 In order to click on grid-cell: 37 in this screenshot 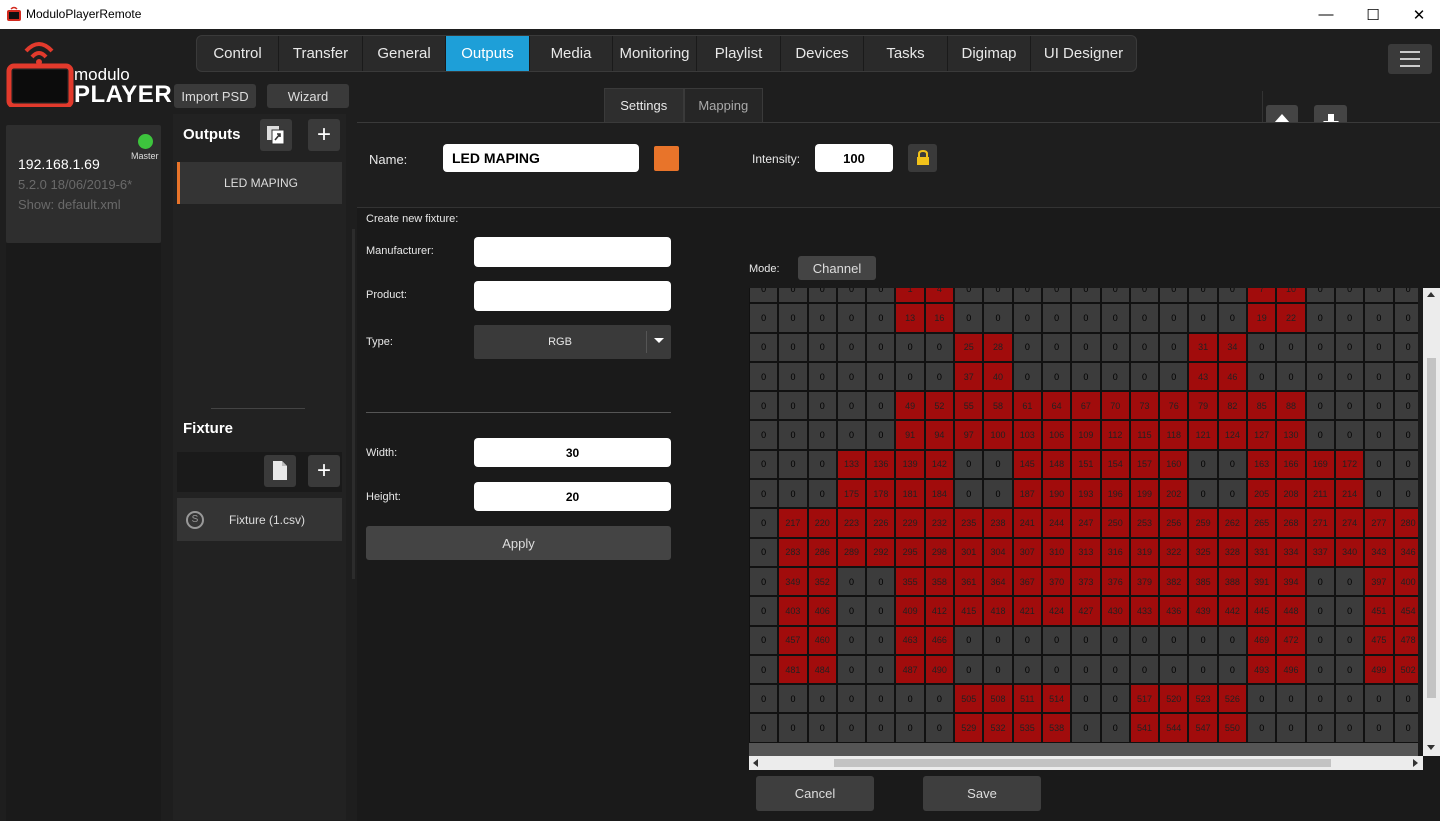, I will do `click(969, 376)`.